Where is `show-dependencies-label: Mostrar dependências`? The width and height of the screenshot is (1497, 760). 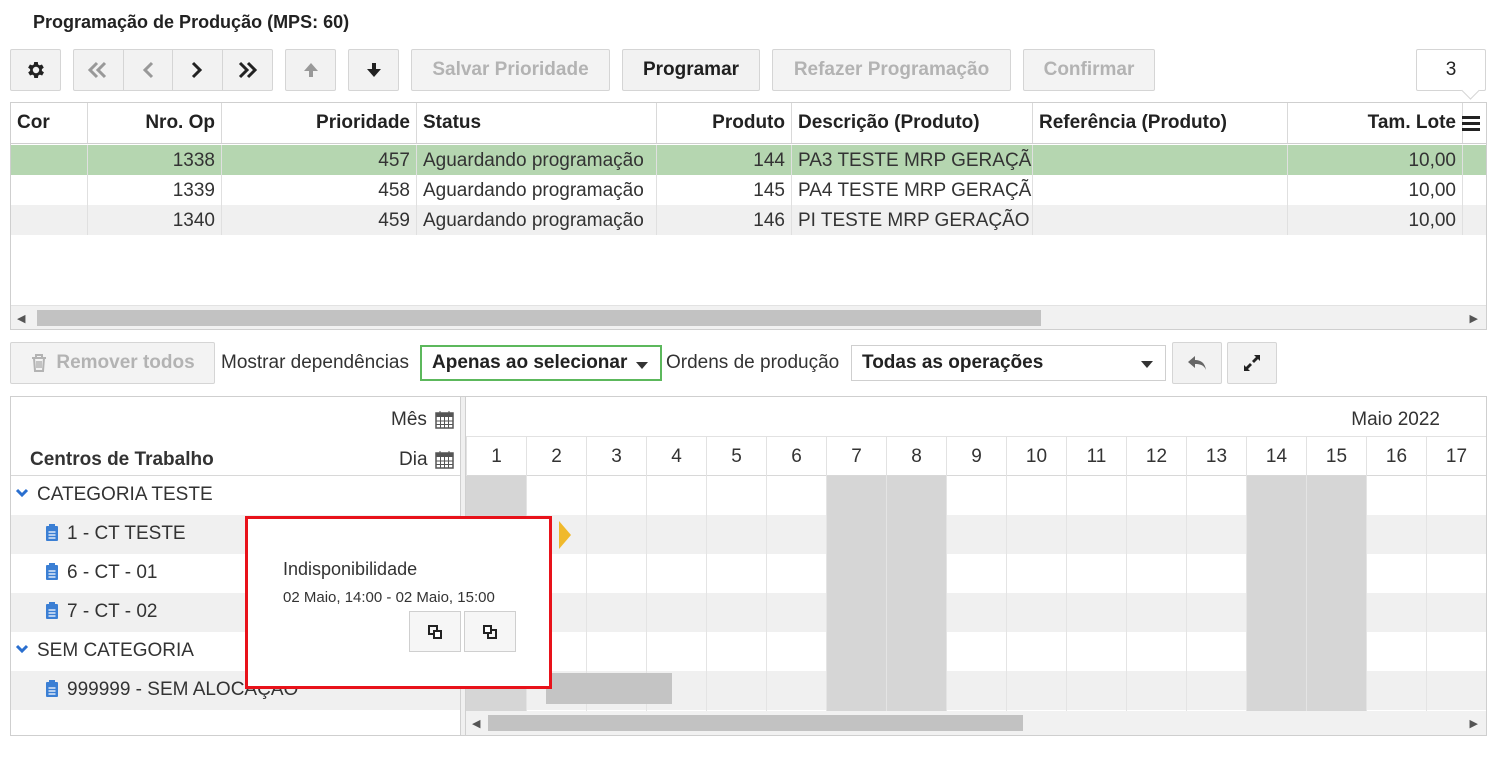 show-dependencies-label: Mostrar dependências is located at coordinates (315, 362).